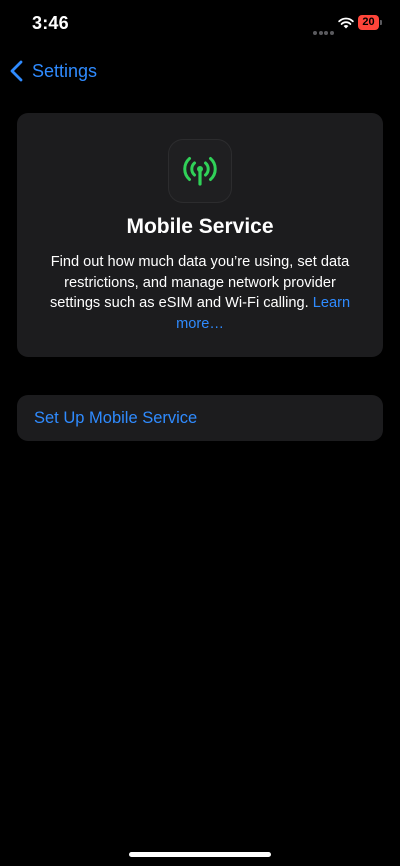 This screenshot has height=866, width=400. I want to click on antenna-icon, so click(200, 171).